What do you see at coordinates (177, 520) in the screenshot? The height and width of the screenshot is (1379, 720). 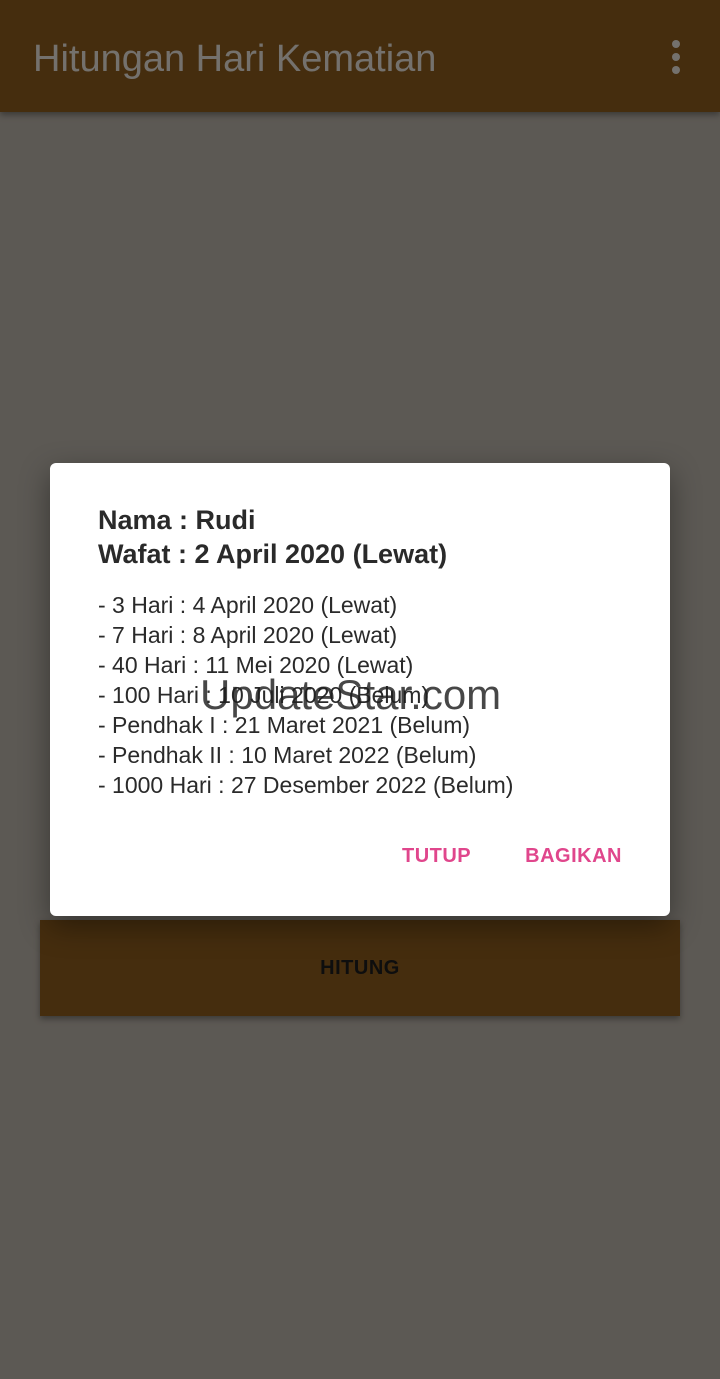 I see `deceased-name: Nama : Rudi` at bounding box center [177, 520].